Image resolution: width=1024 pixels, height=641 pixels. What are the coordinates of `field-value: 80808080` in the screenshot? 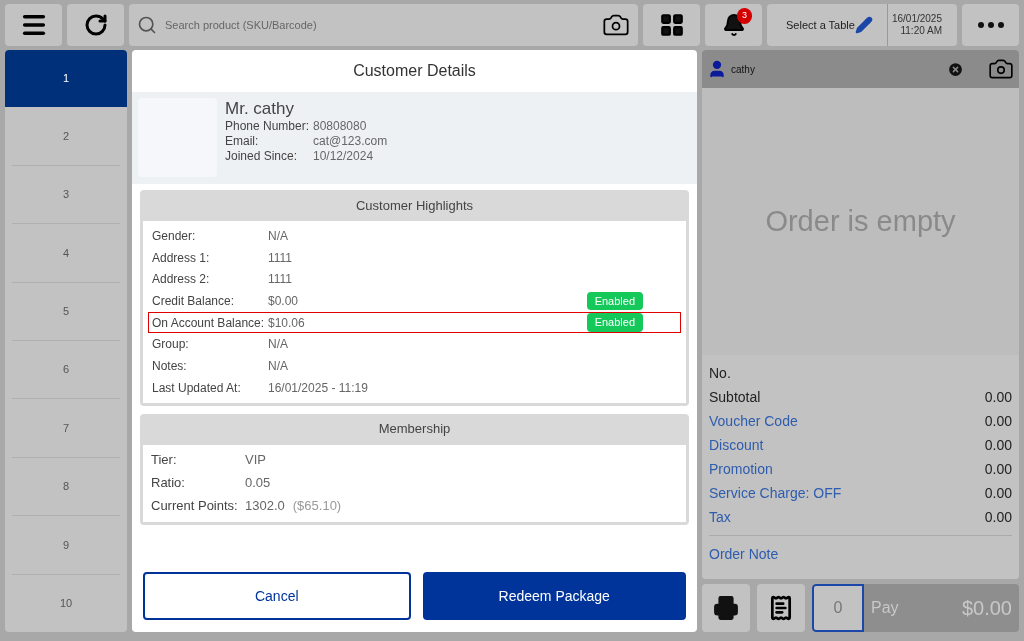 It's located at (340, 127).